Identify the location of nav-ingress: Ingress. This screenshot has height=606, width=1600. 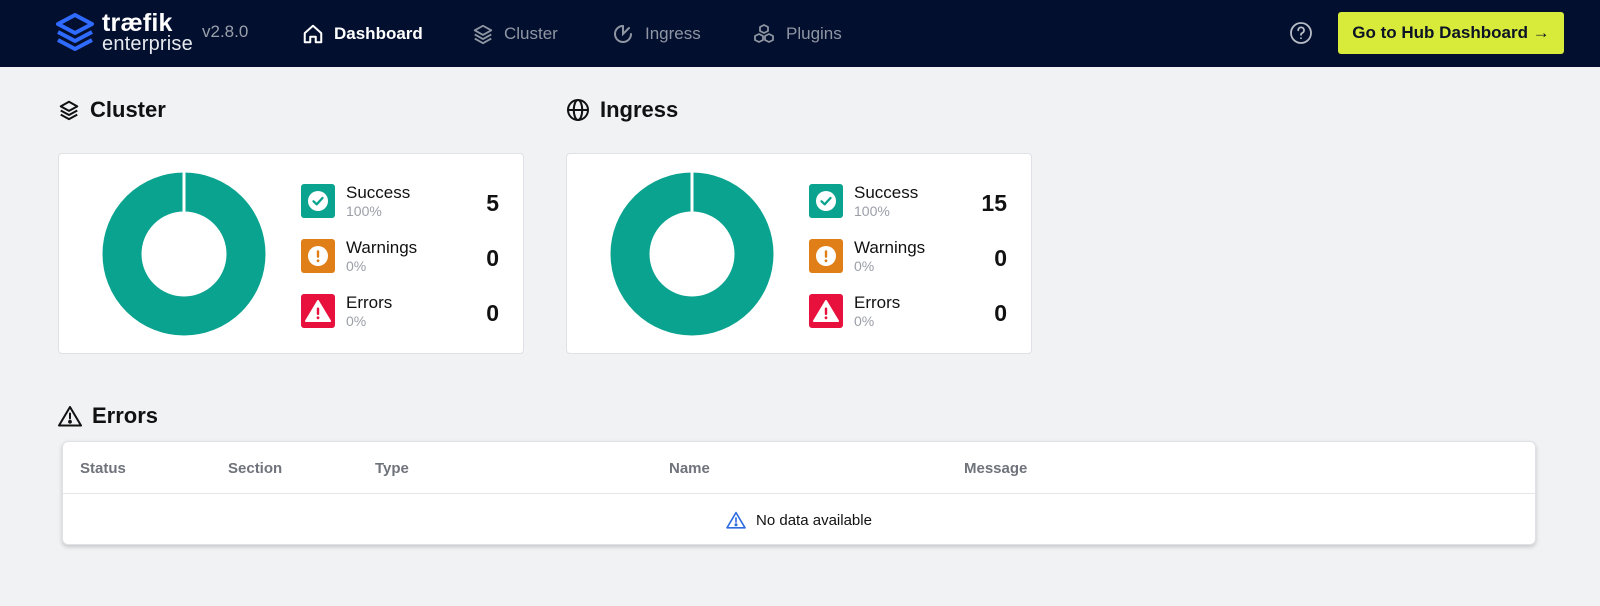
(656, 33).